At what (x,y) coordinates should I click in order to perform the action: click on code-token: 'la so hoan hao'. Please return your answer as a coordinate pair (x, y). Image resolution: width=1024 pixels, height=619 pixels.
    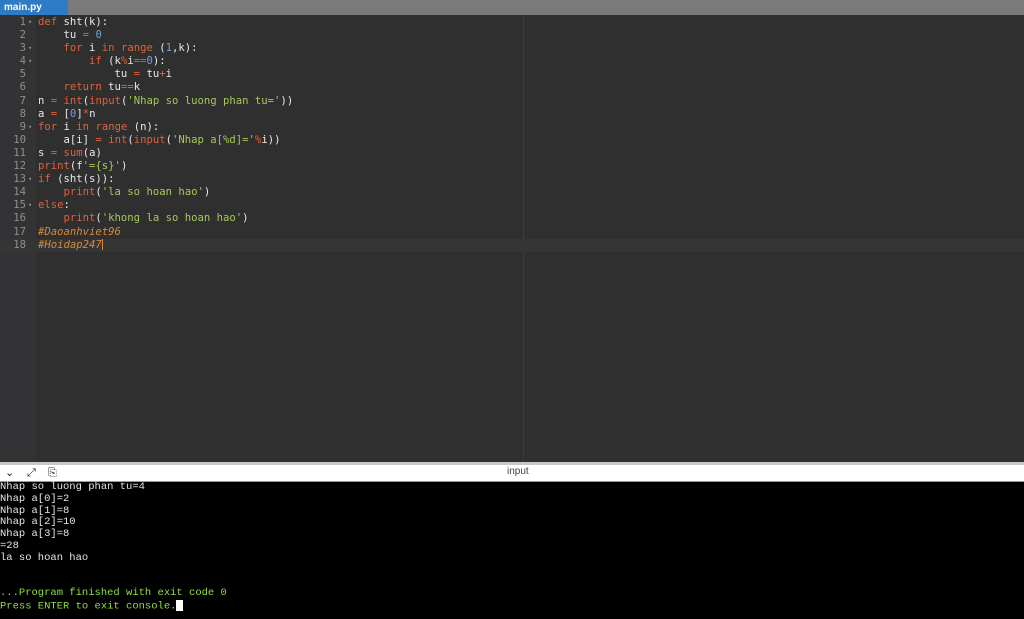
    Looking at the image, I should click on (152, 192).